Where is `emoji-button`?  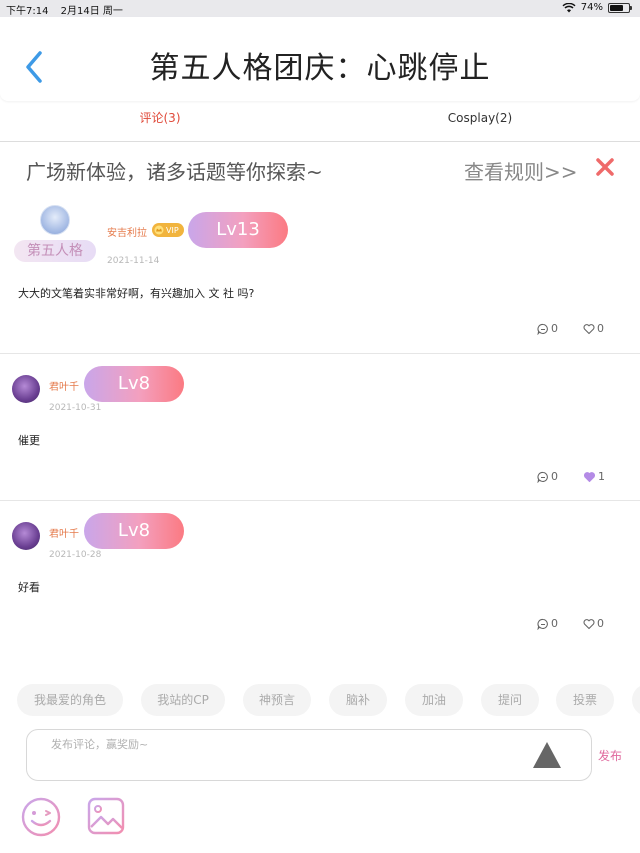 emoji-button is located at coordinates (41, 817).